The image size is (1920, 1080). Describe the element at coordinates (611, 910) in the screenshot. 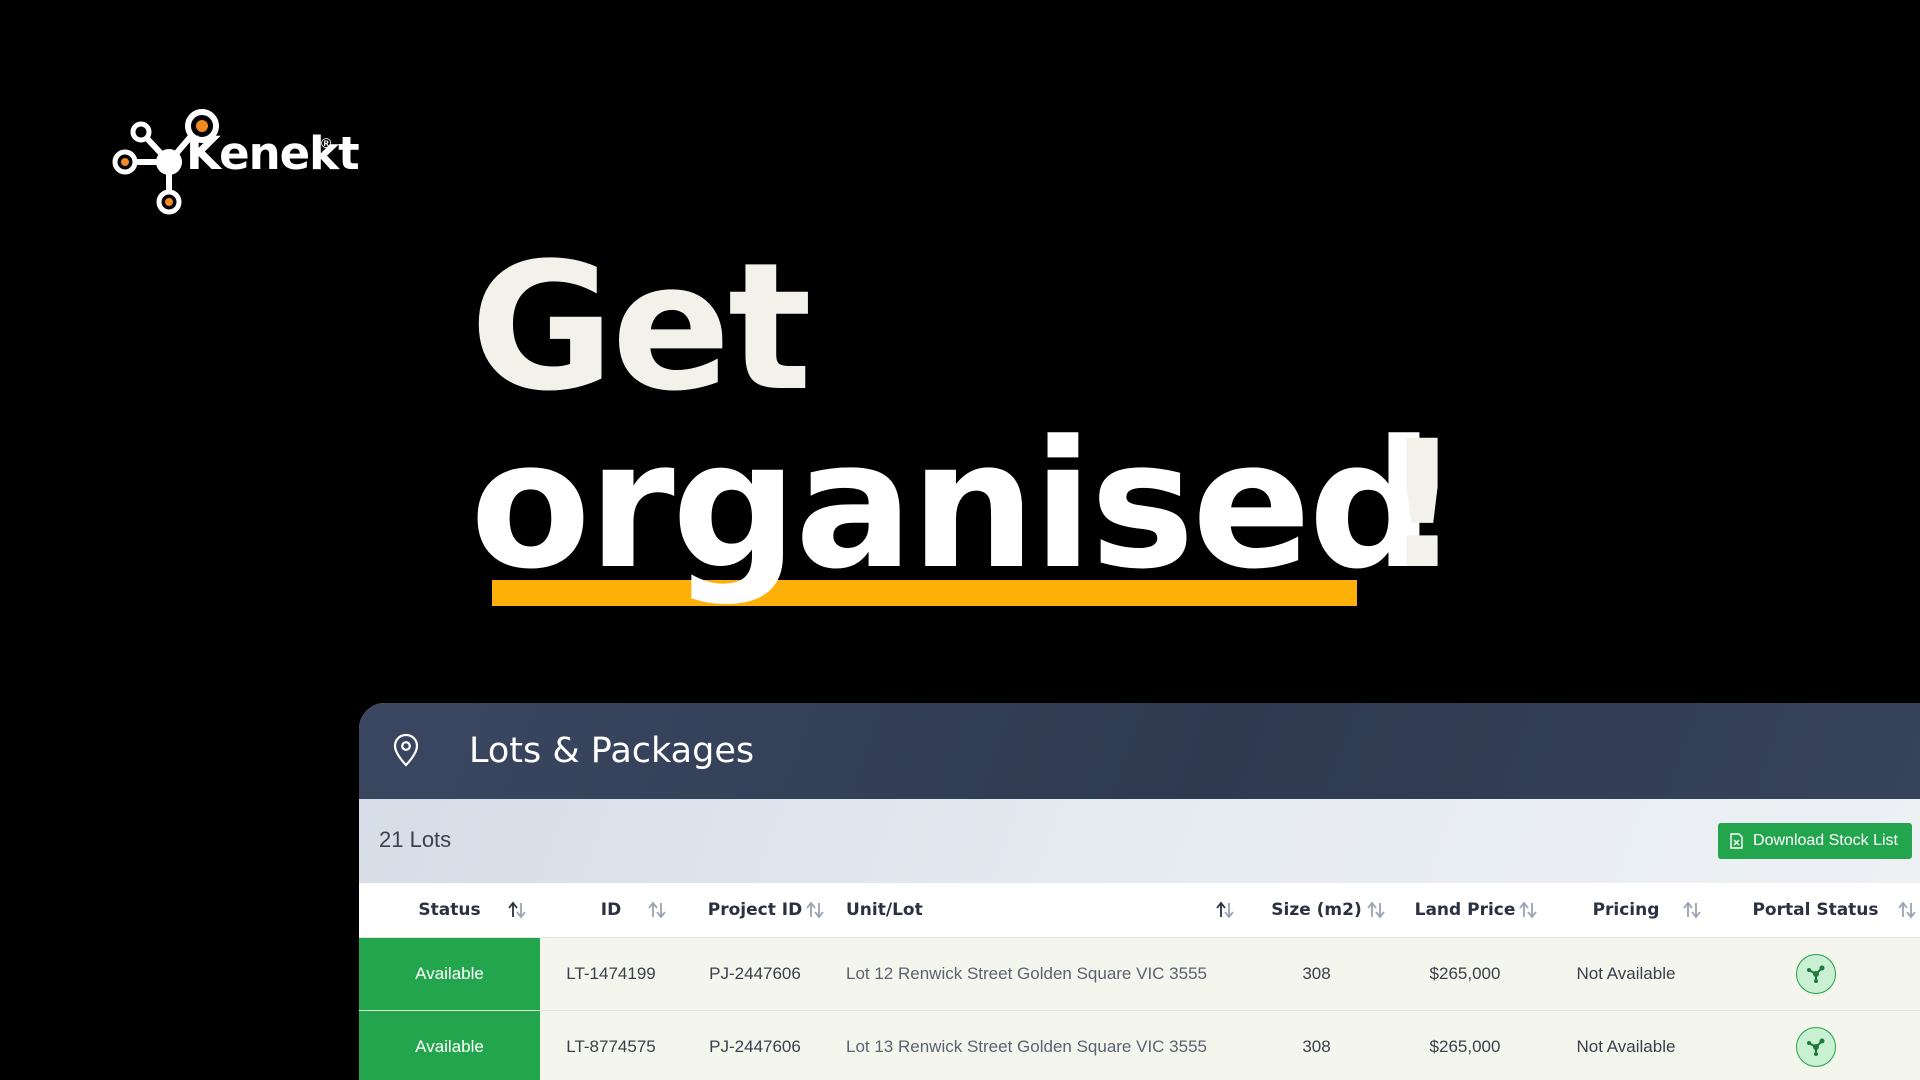

I see `column-header-id: ID` at that location.